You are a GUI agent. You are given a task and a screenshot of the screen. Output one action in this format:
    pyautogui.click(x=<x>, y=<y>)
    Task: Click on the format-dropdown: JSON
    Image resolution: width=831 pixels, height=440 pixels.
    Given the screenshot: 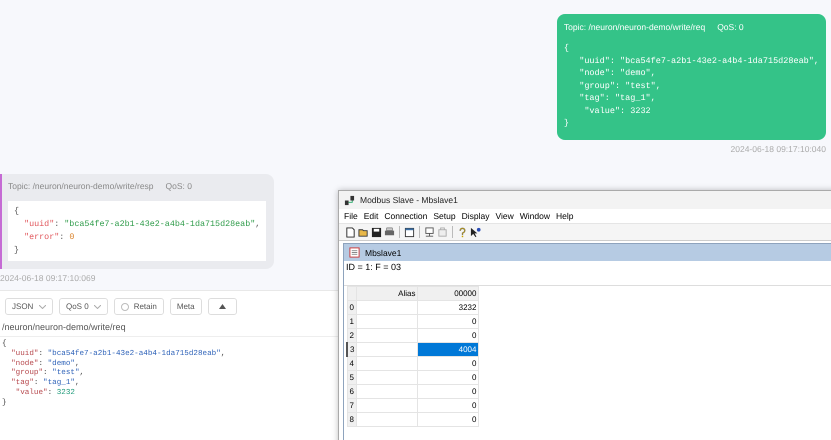 What is the action you would take?
    pyautogui.click(x=29, y=306)
    